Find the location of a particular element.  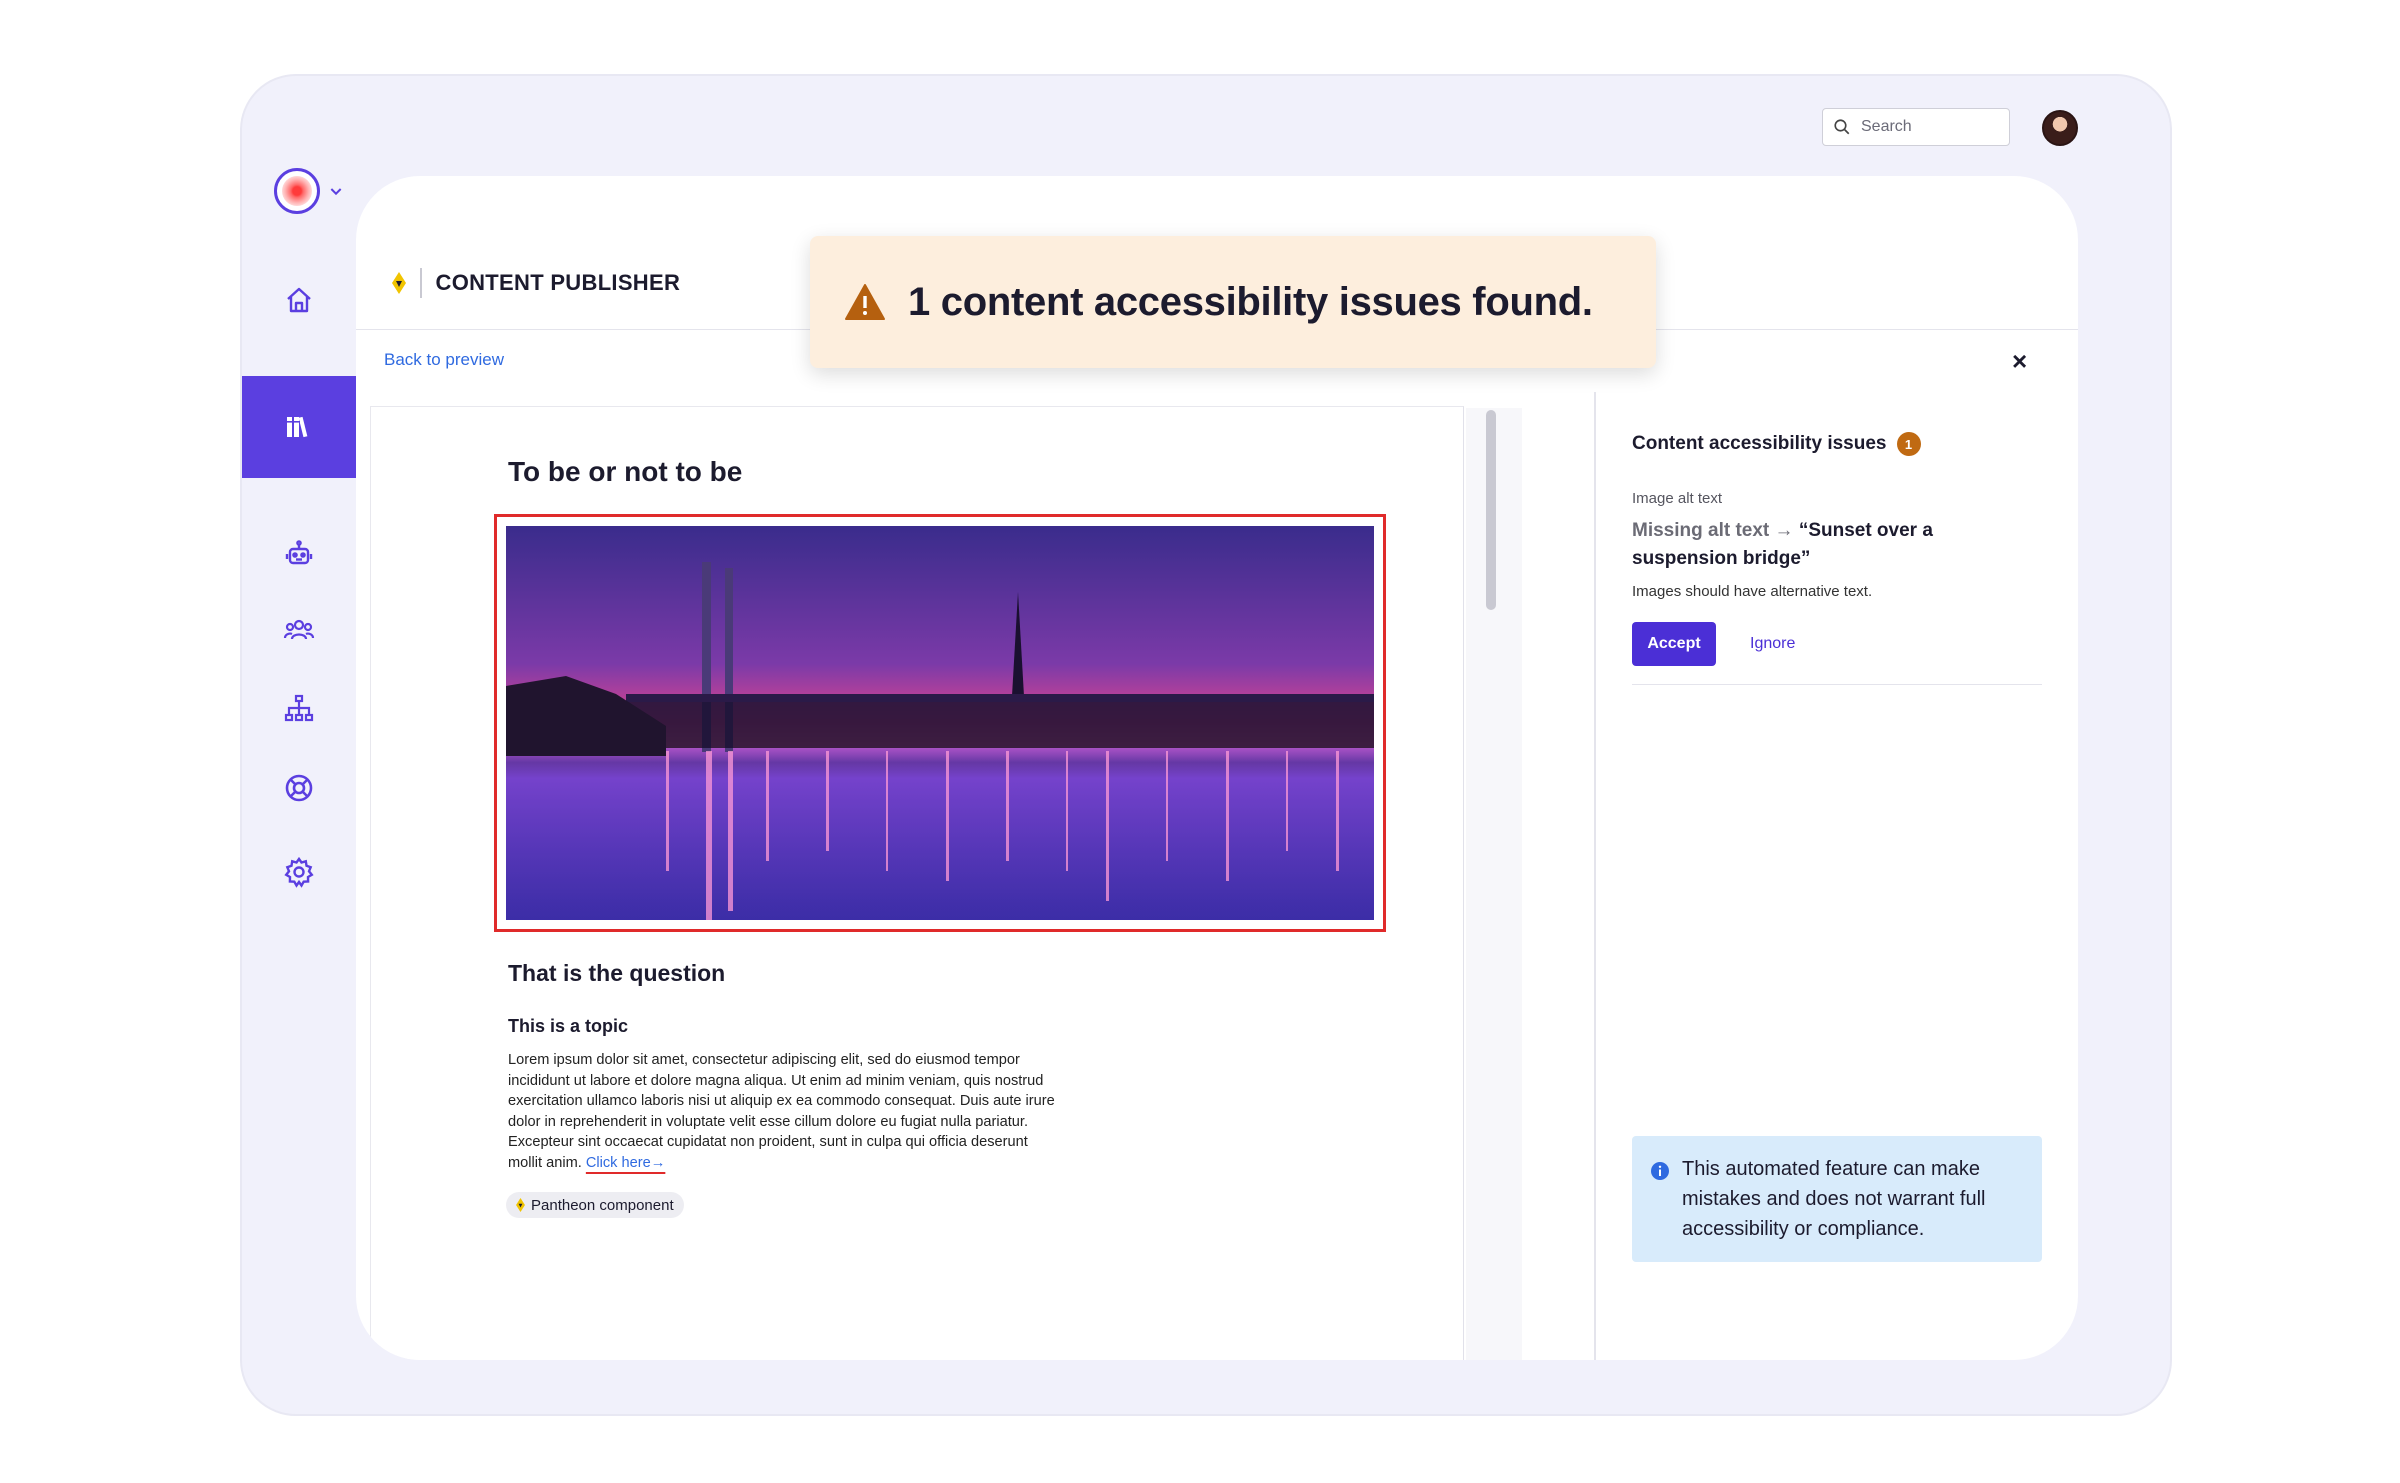

sidebar-item-users is located at coordinates (299, 630).